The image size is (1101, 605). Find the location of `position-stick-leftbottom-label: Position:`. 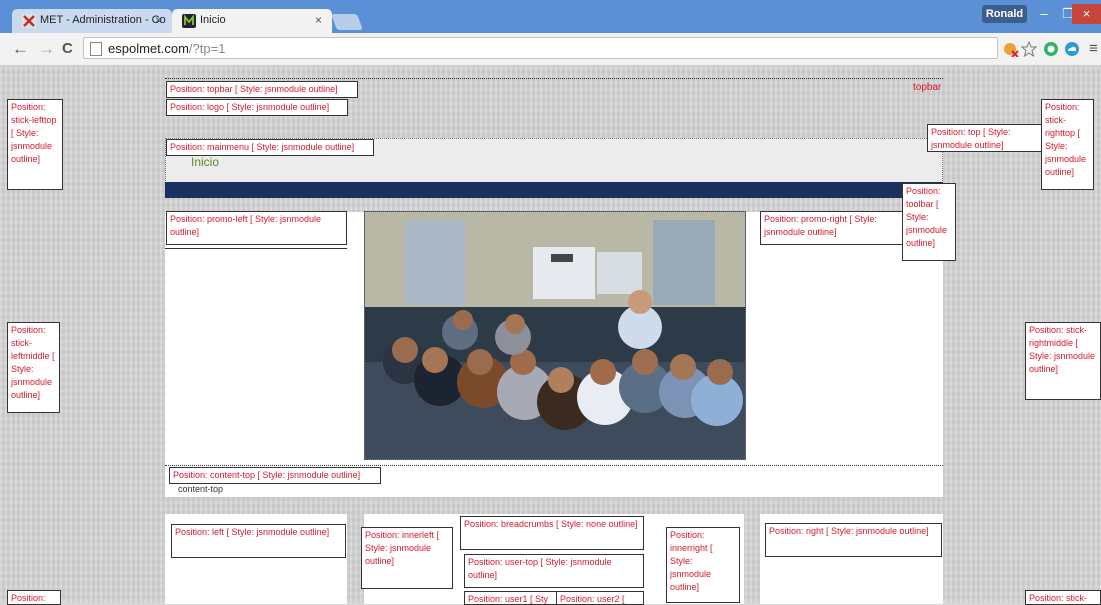

position-stick-leftbottom-label: Position: is located at coordinates (34, 597).